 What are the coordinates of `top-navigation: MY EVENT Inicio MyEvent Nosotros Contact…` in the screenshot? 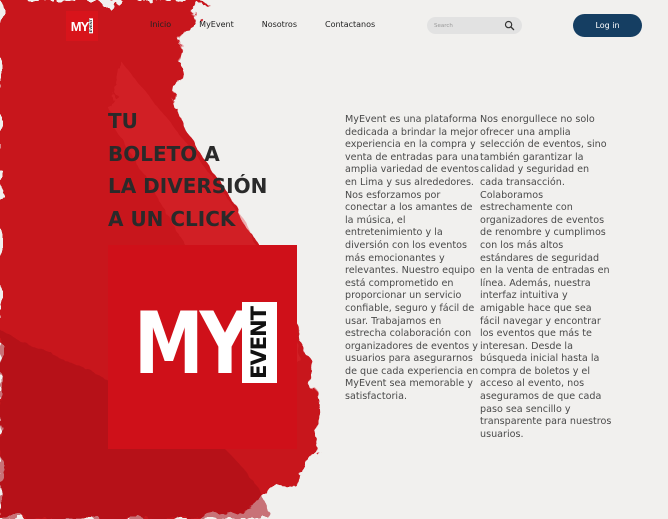 It's located at (334, 26).